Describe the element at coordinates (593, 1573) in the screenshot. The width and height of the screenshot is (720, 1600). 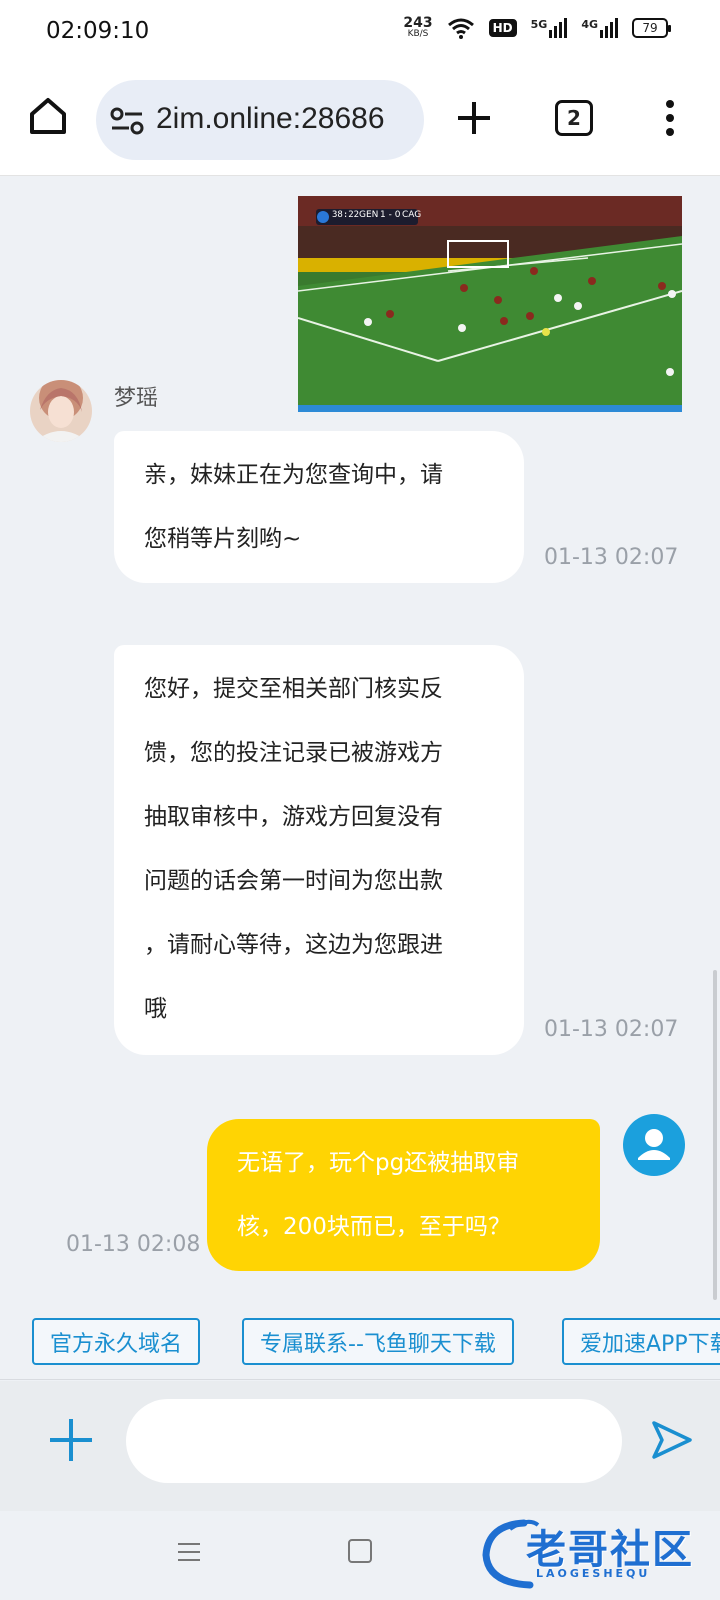
I see `watermark-subtitle: LAOGESHEQU` at that location.